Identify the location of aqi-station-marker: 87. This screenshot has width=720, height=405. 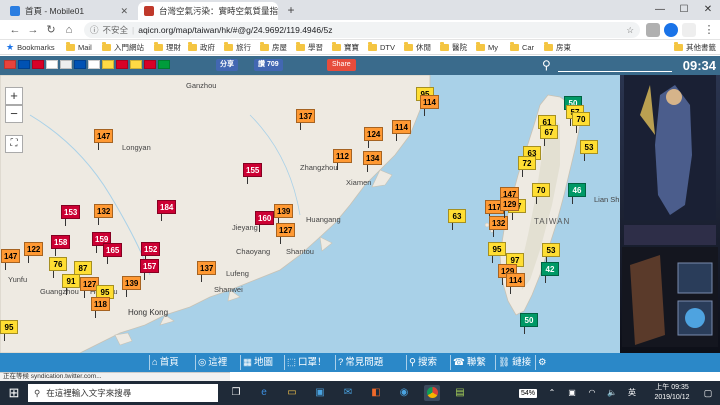
(83, 271).